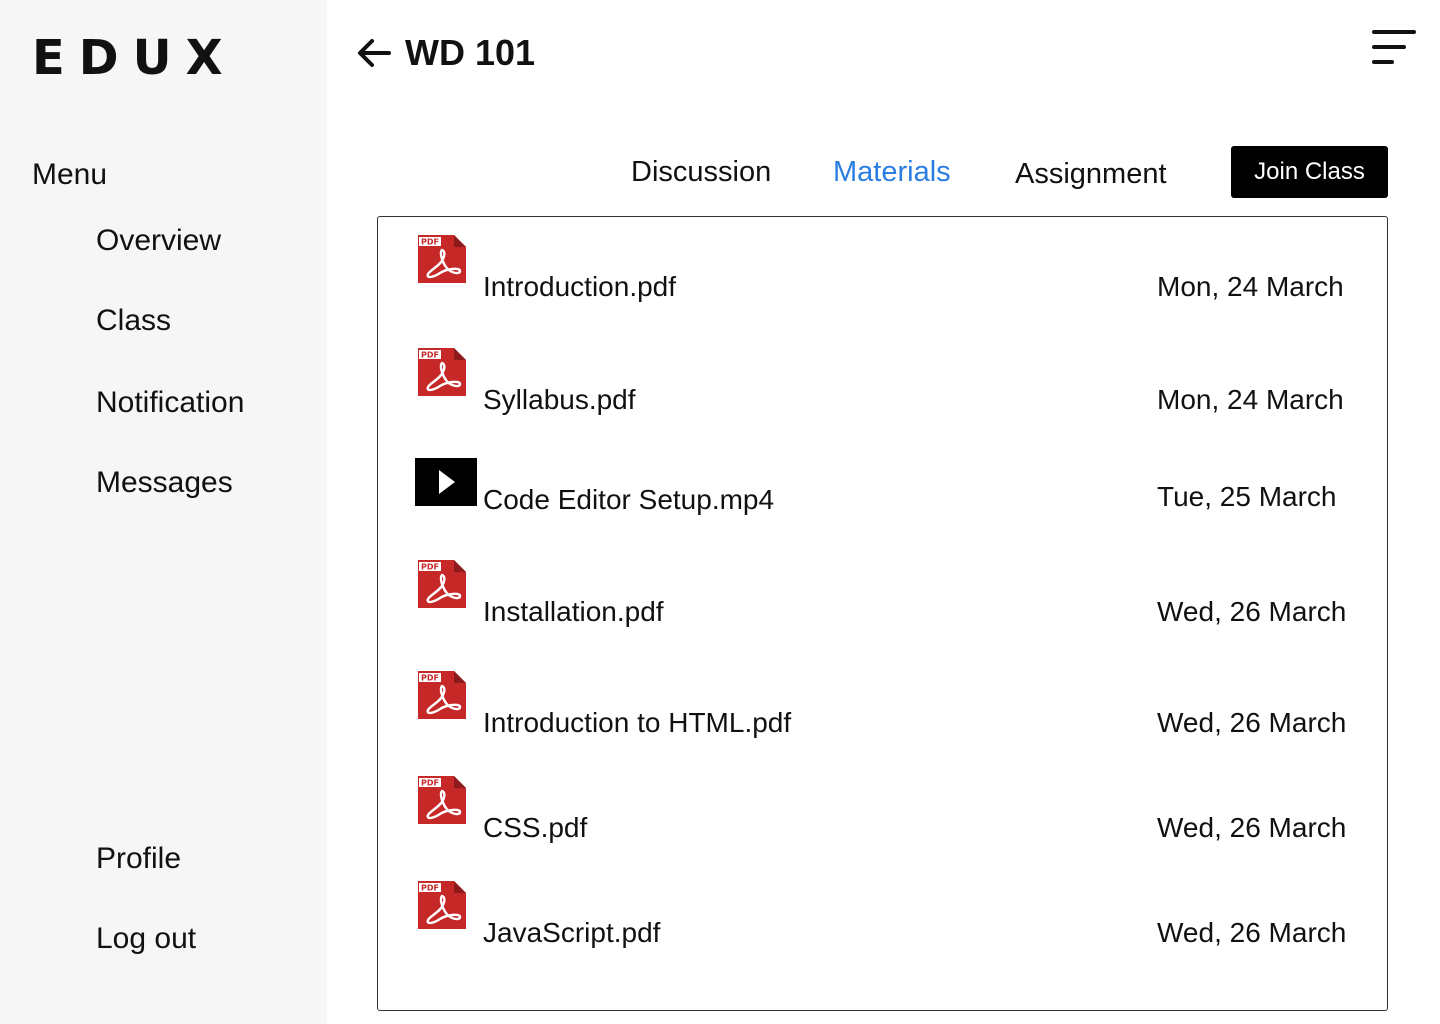  I want to click on sidebar-item-overview: Overview, so click(158, 241).